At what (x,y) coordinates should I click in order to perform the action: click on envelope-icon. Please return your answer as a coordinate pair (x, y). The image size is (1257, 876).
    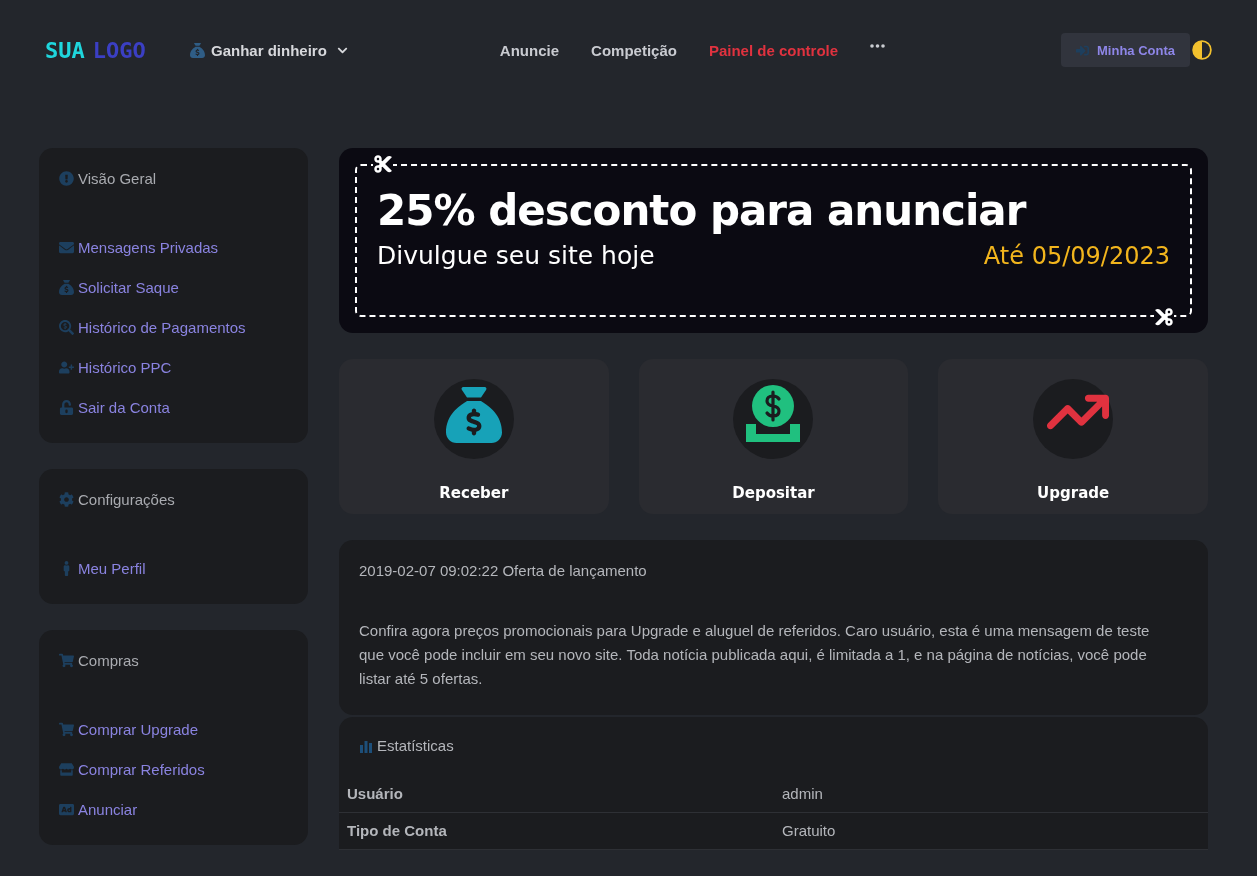
    Looking at the image, I should click on (66, 247).